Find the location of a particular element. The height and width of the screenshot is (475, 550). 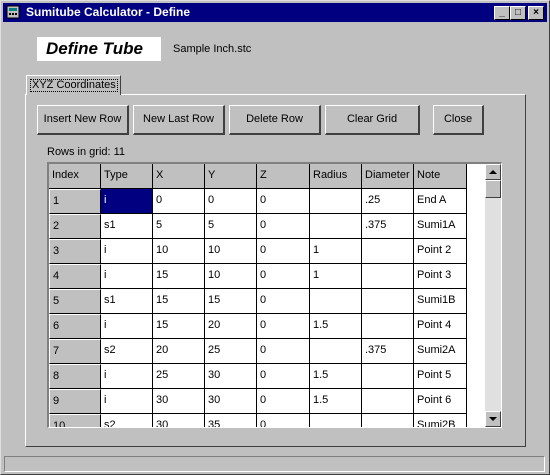

row-index-cell: 4 is located at coordinates (75, 276).